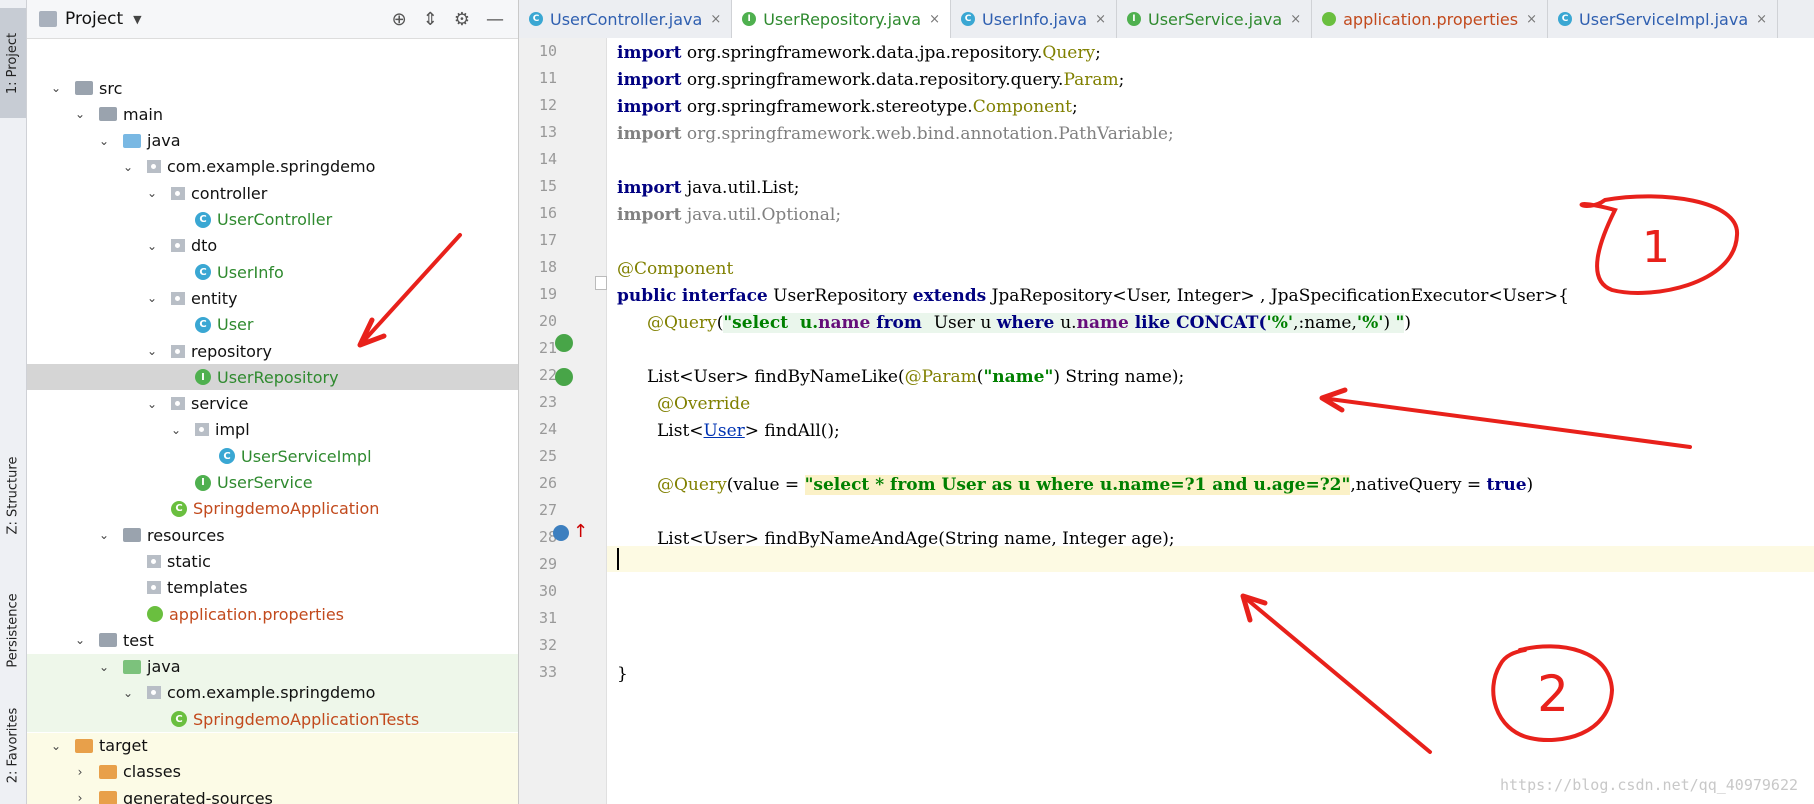 This screenshot has width=1814, height=804. What do you see at coordinates (1034, 19) in the screenshot?
I see `editor-tab: C UserInfo.java ×` at bounding box center [1034, 19].